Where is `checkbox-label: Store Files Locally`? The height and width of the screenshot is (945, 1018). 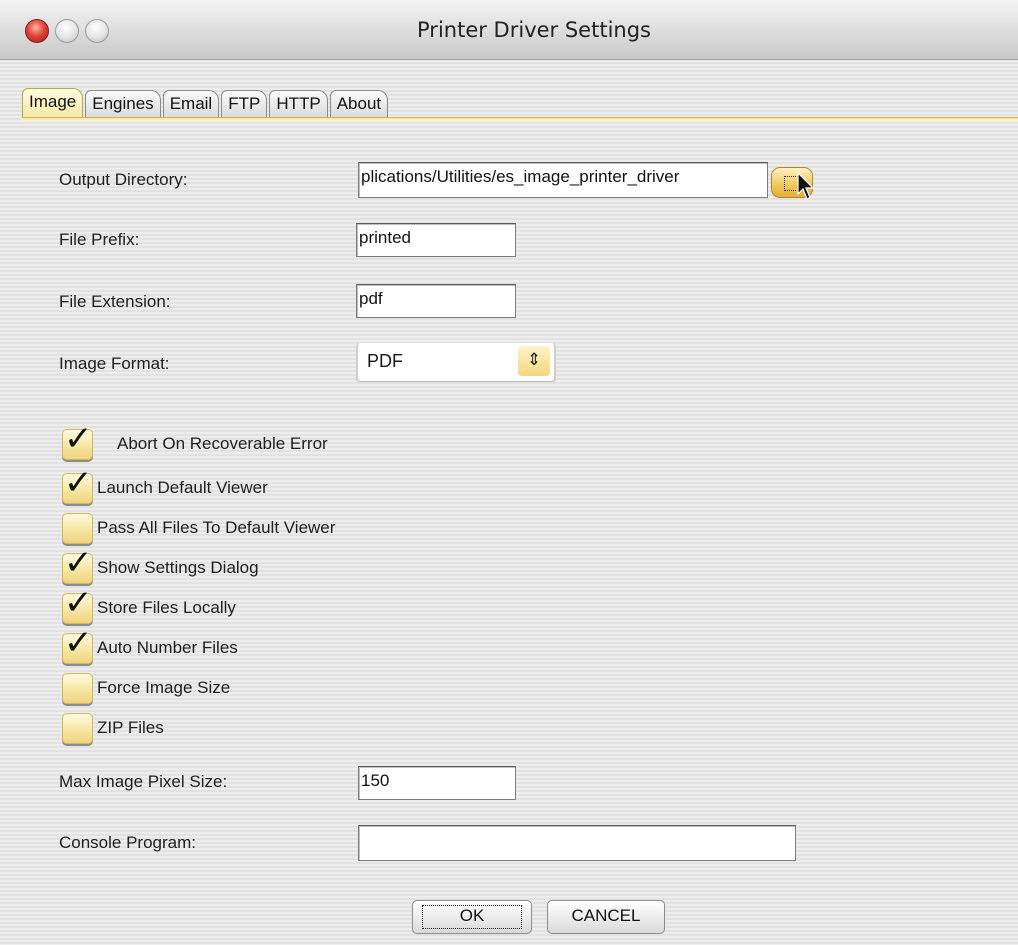 checkbox-label: Store Files Locally is located at coordinates (166, 607).